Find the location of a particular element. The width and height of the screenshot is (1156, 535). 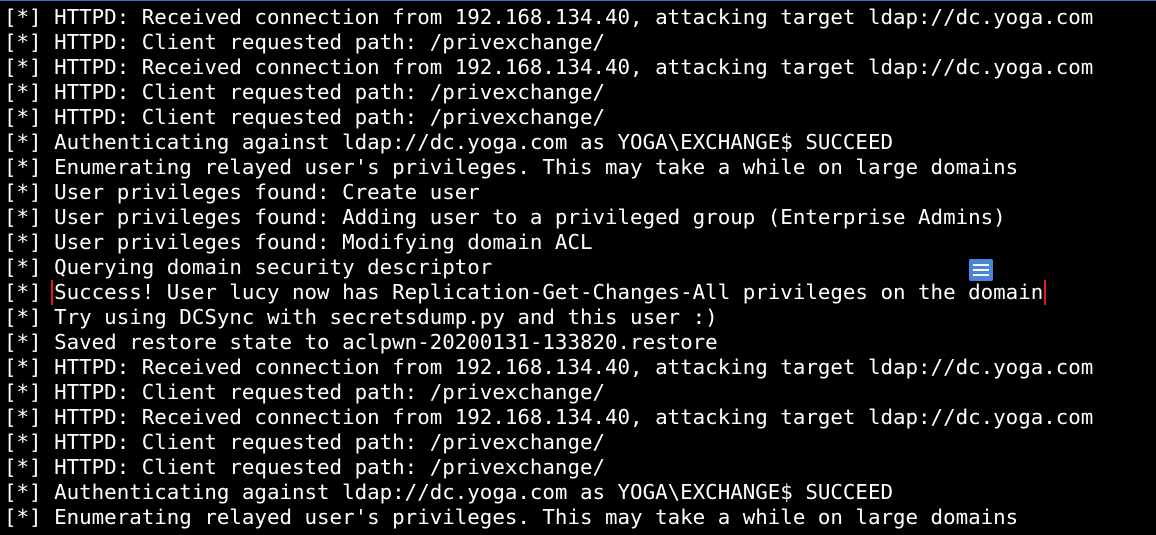

window-top-border is located at coordinates (578, 0).